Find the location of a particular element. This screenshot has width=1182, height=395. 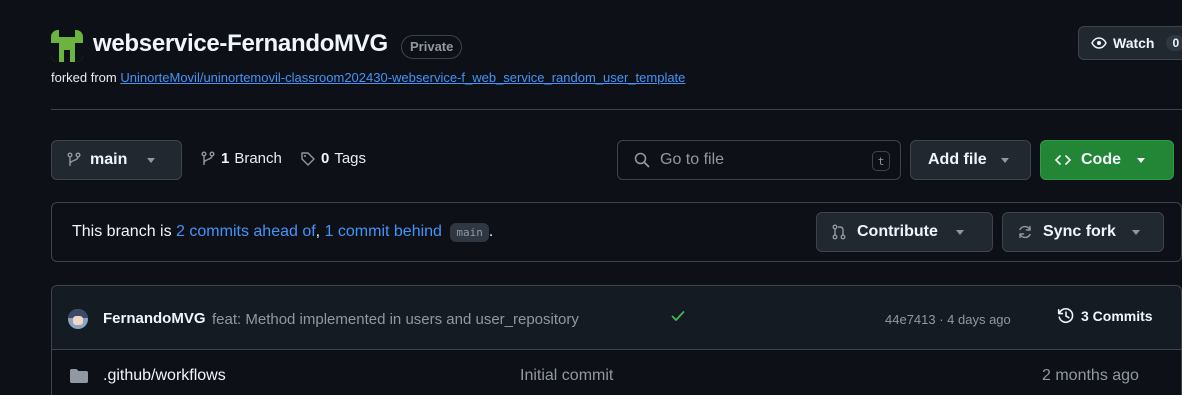

commit-hash-and-time: 44e7413 · 4 days ago is located at coordinates (948, 319).